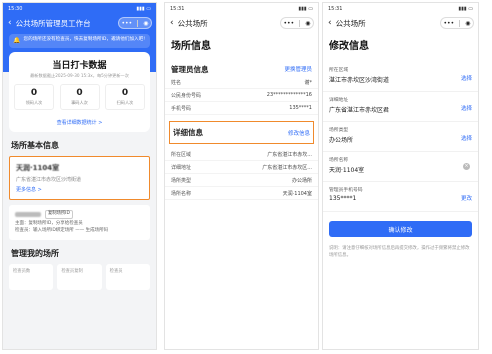 This screenshot has height=354, width=492. Describe the element at coordinates (359, 80) in the screenshot. I see `field-value: 湛江市赤坎区沙湾街道` at that location.